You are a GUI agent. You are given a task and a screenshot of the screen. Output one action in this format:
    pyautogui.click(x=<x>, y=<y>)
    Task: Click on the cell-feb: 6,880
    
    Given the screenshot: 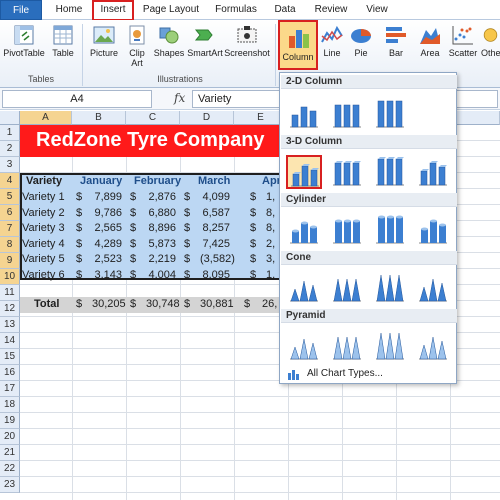 What is the action you would take?
    pyautogui.click(x=161, y=213)
    